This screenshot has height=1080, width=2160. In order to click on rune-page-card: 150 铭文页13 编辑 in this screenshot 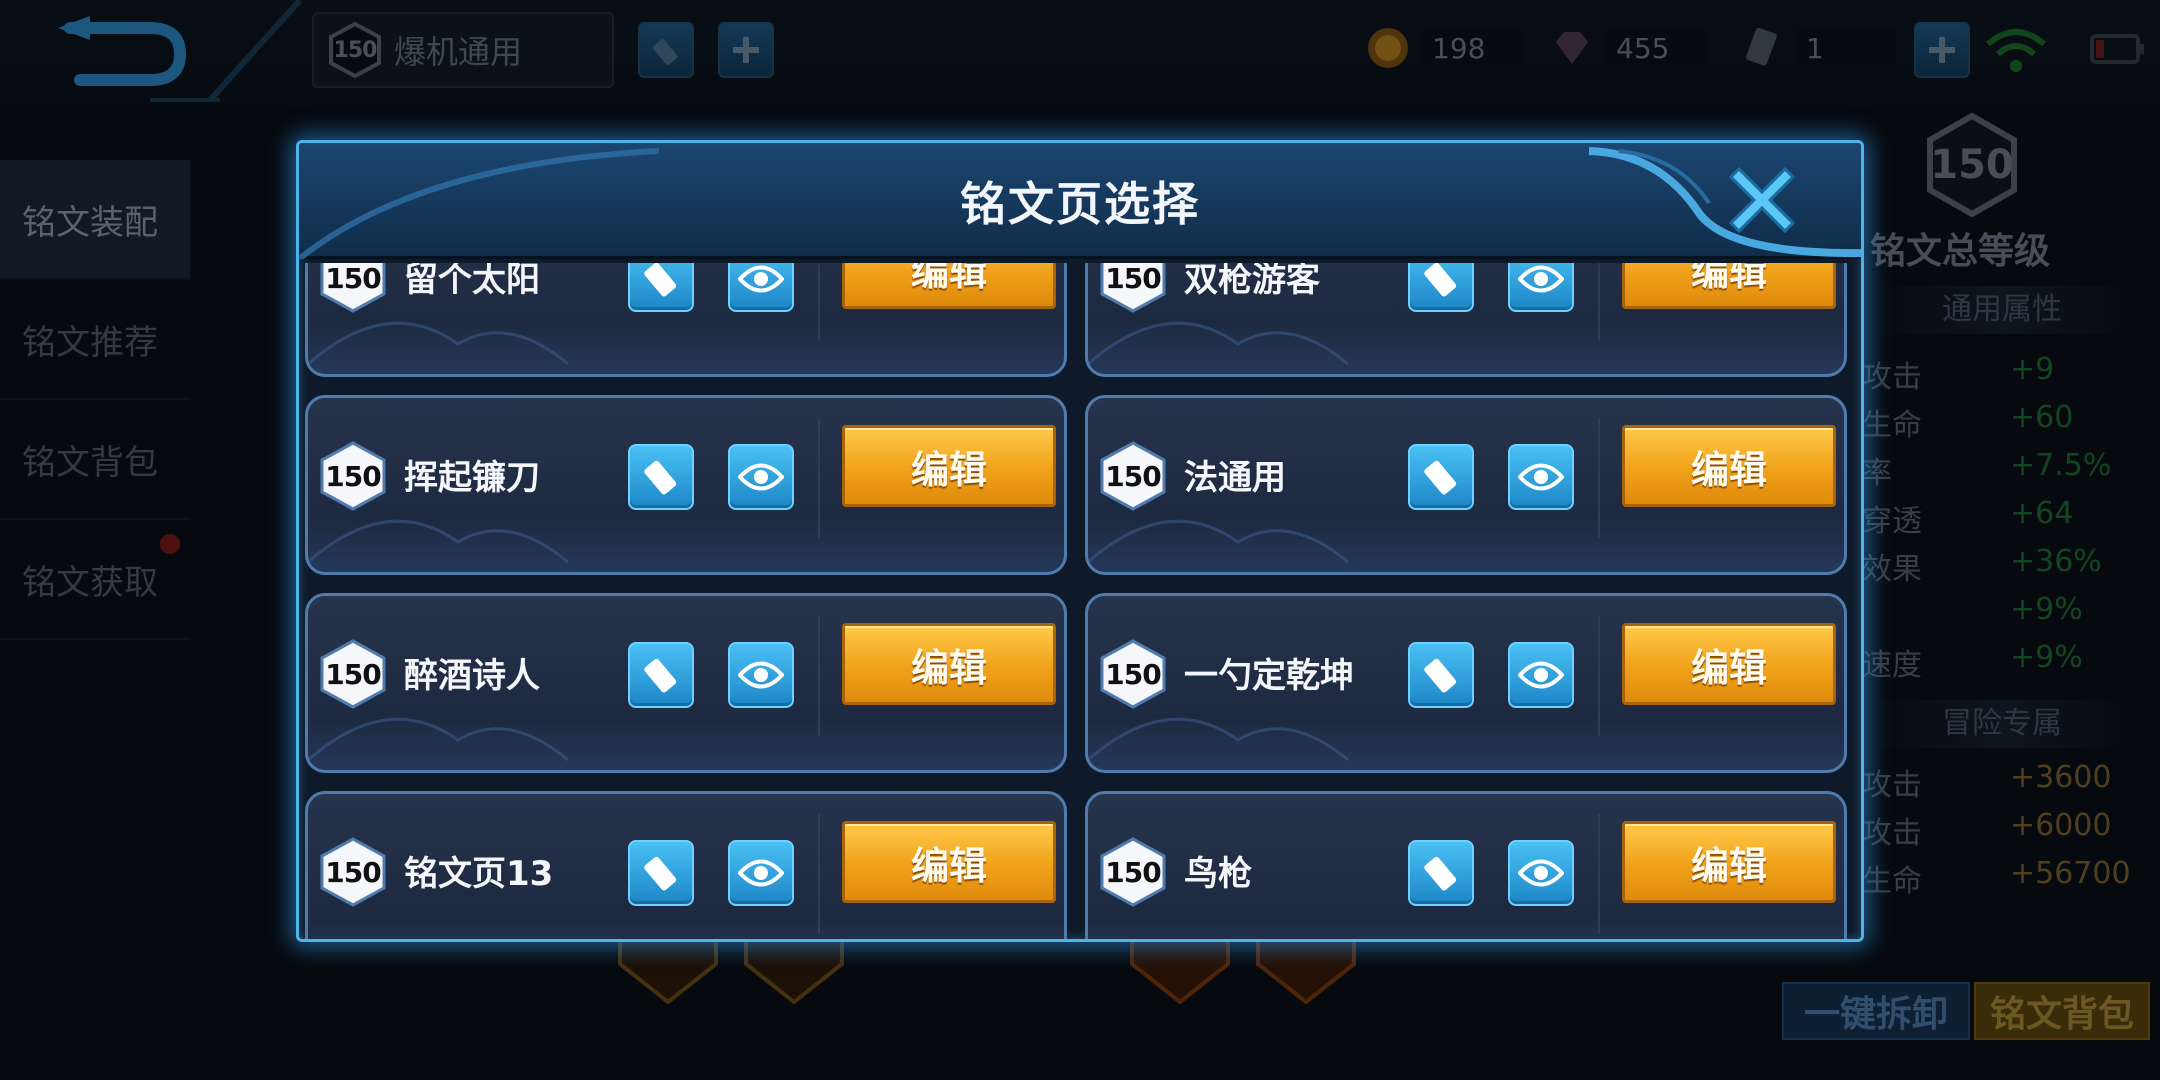, I will do `click(686, 865)`.